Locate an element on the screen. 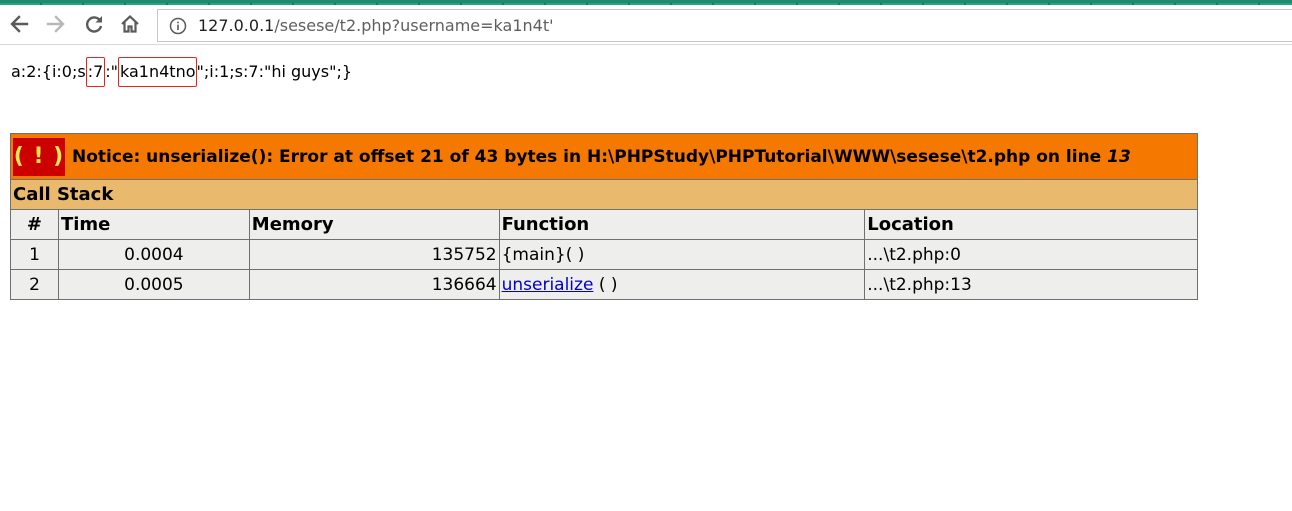 This screenshot has height=511, width=1292. function-doc-link: unserialize is located at coordinates (548, 285).